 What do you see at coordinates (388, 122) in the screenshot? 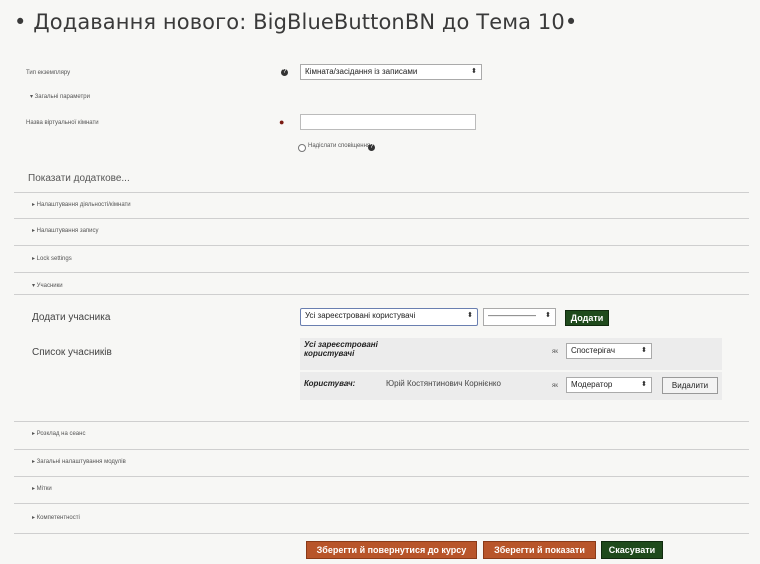
I see `room-name-input` at bounding box center [388, 122].